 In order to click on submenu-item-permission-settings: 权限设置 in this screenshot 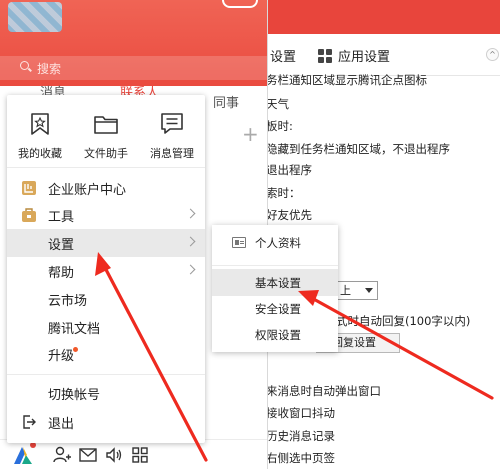, I will do `click(275, 334)`.